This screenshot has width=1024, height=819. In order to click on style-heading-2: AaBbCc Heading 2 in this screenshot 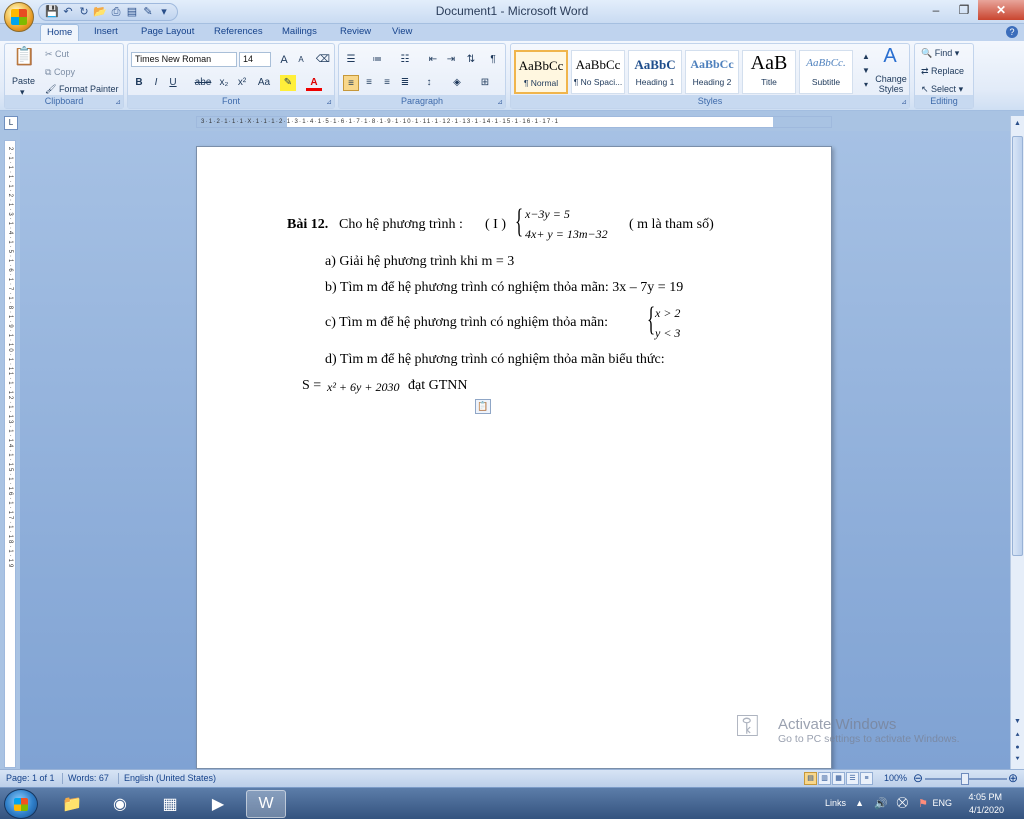, I will do `click(712, 72)`.